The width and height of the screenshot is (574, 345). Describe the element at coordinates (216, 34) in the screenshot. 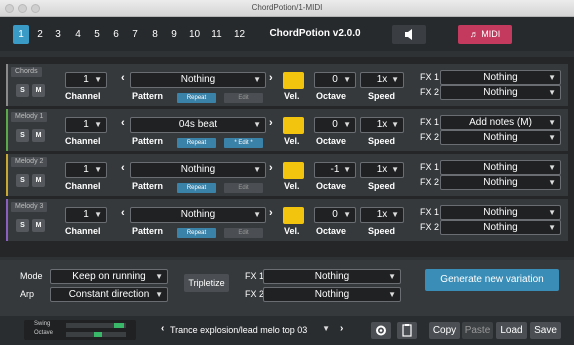

I see `tab-11: 11` at that location.